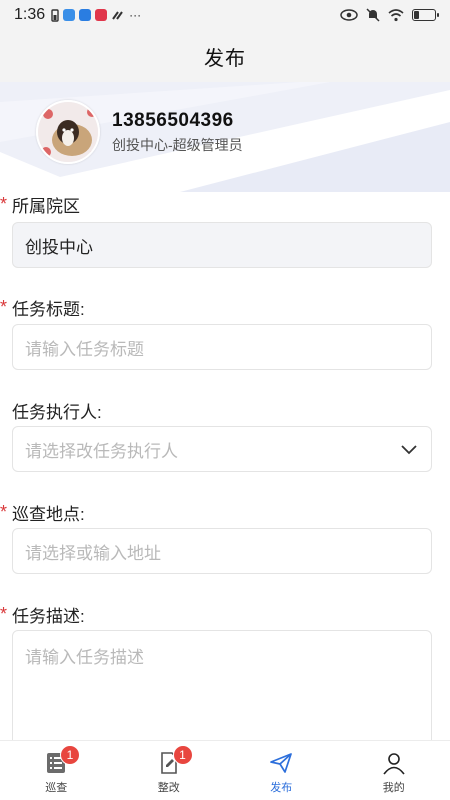 This screenshot has height=800, width=450. What do you see at coordinates (182, 755) in the screenshot?
I see `rectify-badge: 1` at bounding box center [182, 755].